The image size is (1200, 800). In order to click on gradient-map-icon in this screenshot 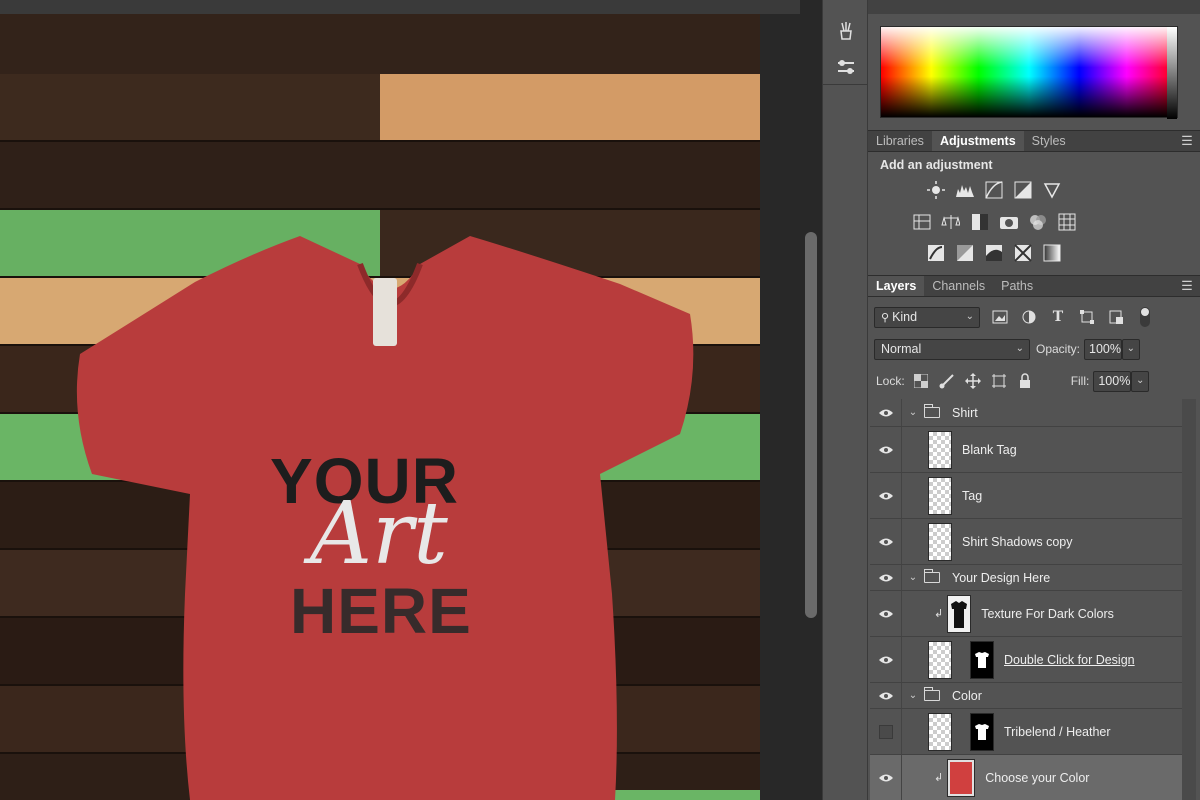, I will do `click(1051, 252)`.